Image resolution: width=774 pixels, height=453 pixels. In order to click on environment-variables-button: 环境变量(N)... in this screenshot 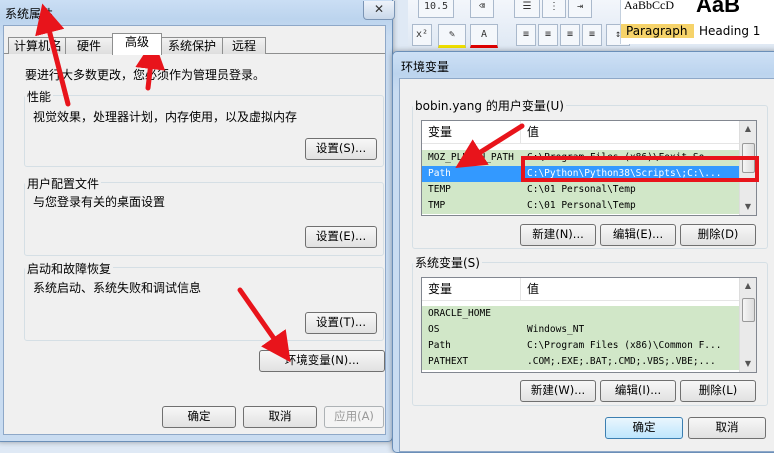, I will do `click(322, 361)`.